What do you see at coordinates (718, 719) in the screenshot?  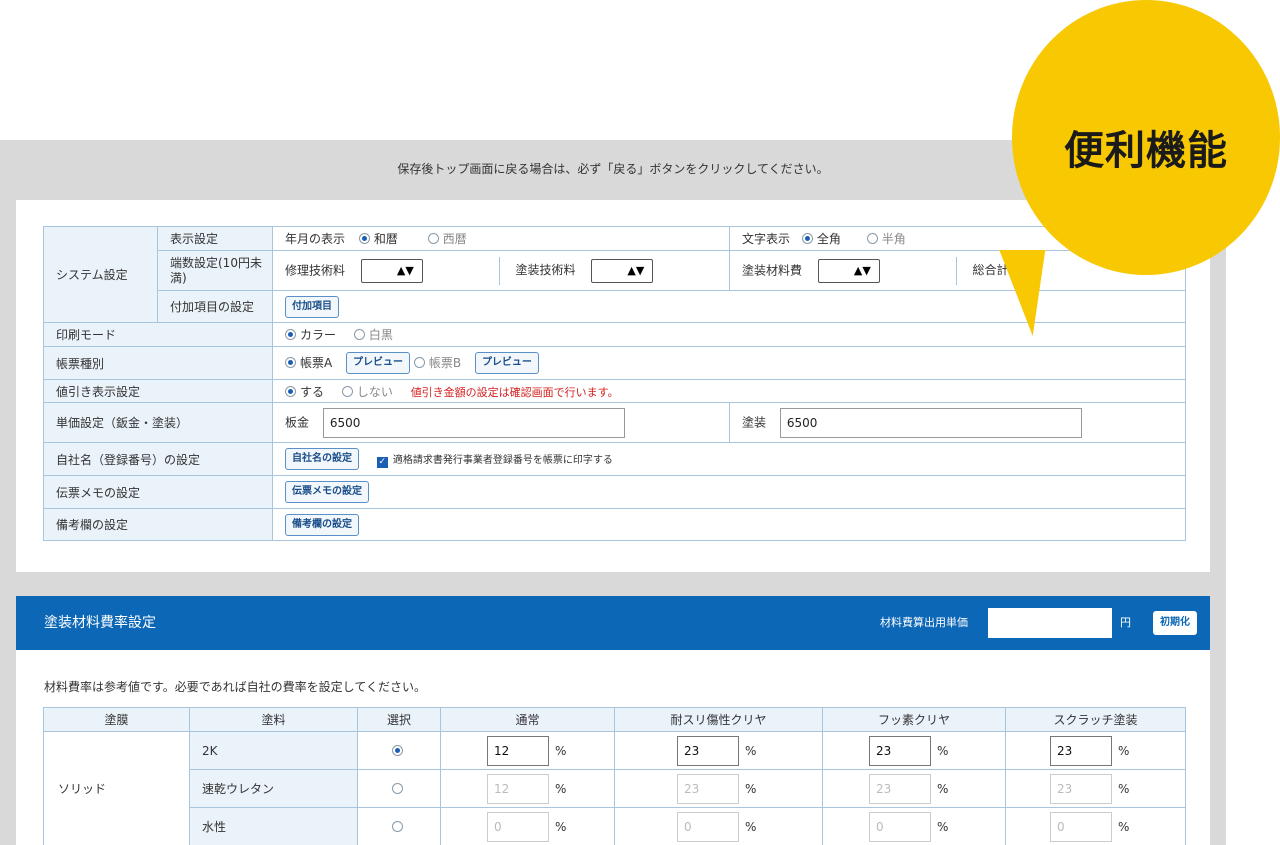 I see `col-scratch-resistant: 耐スリ傷性クリヤ` at bounding box center [718, 719].